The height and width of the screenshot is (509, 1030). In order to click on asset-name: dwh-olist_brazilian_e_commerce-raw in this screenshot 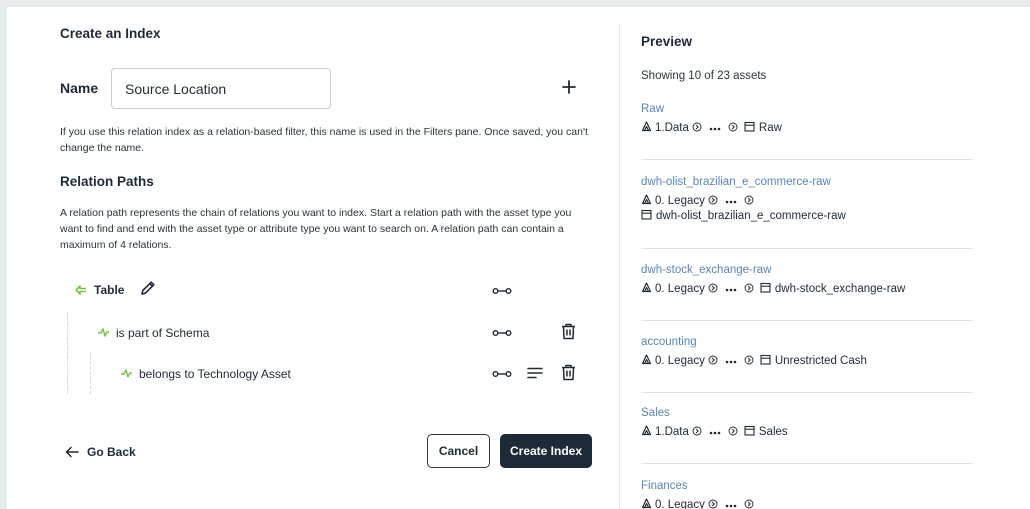, I will do `click(751, 216)`.